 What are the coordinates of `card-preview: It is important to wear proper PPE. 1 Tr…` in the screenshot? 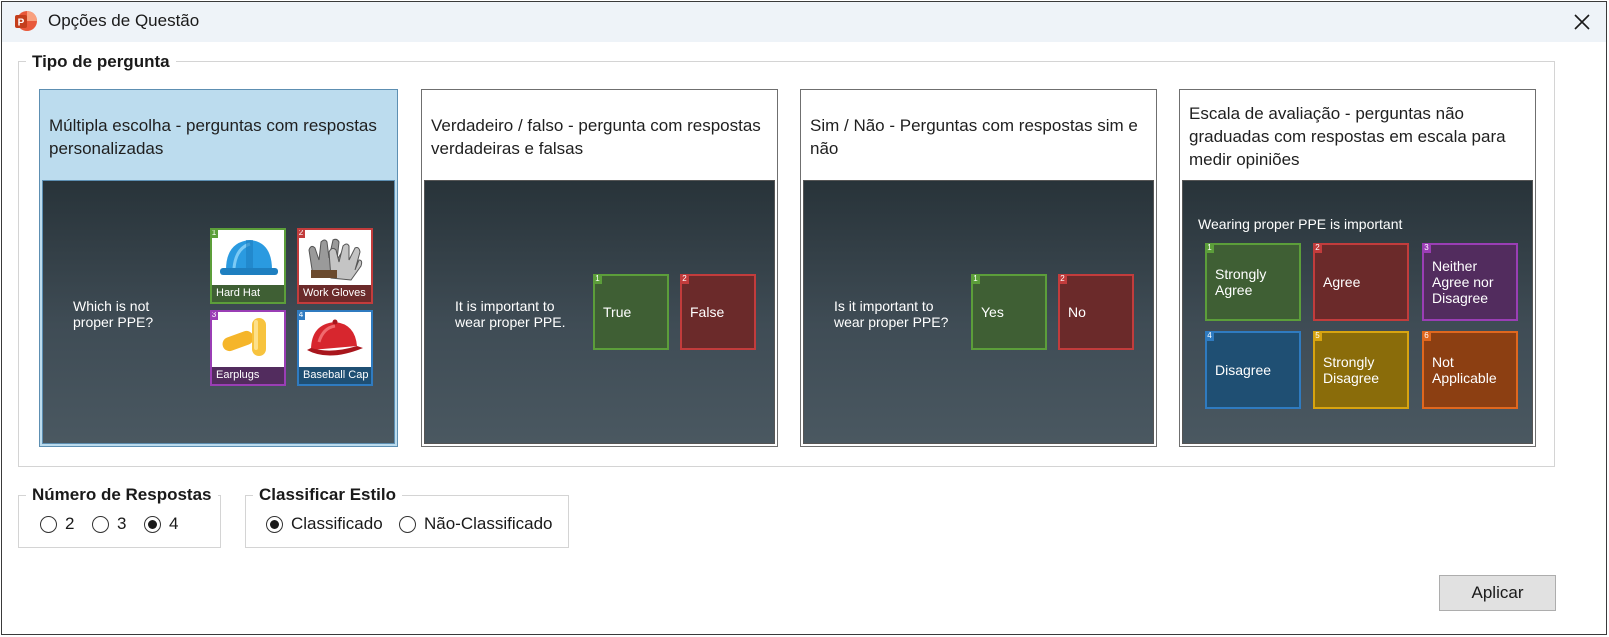 It's located at (599, 312).